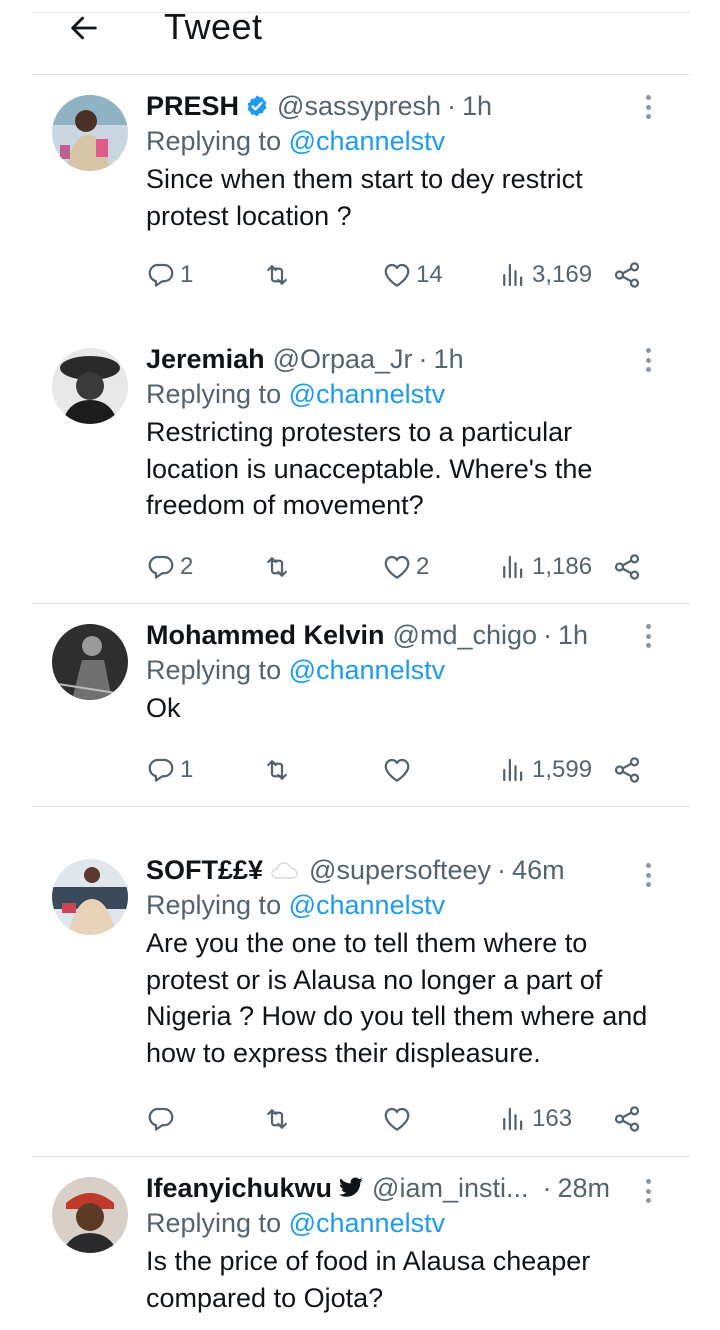  What do you see at coordinates (343, 359) in the screenshot?
I see `user-handle: @Orpaa_Jr` at bounding box center [343, 359].